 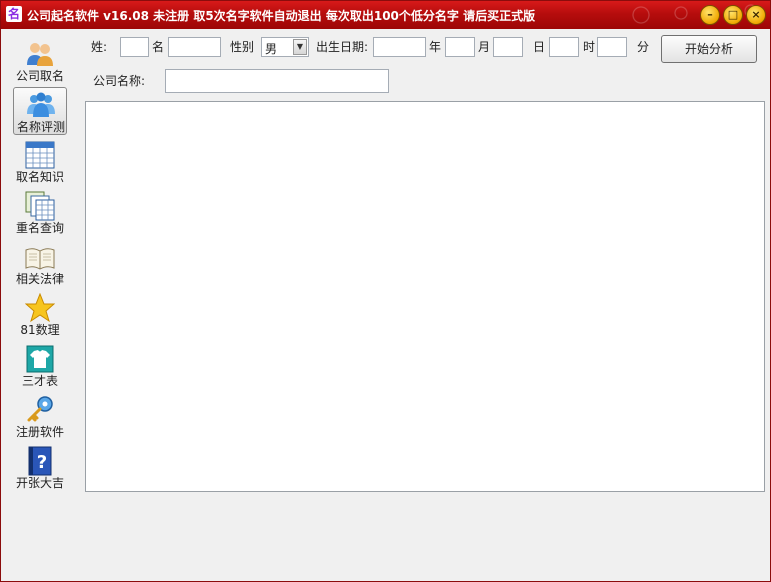 I want to click on shirt-icon, so click(x=40, y=359).